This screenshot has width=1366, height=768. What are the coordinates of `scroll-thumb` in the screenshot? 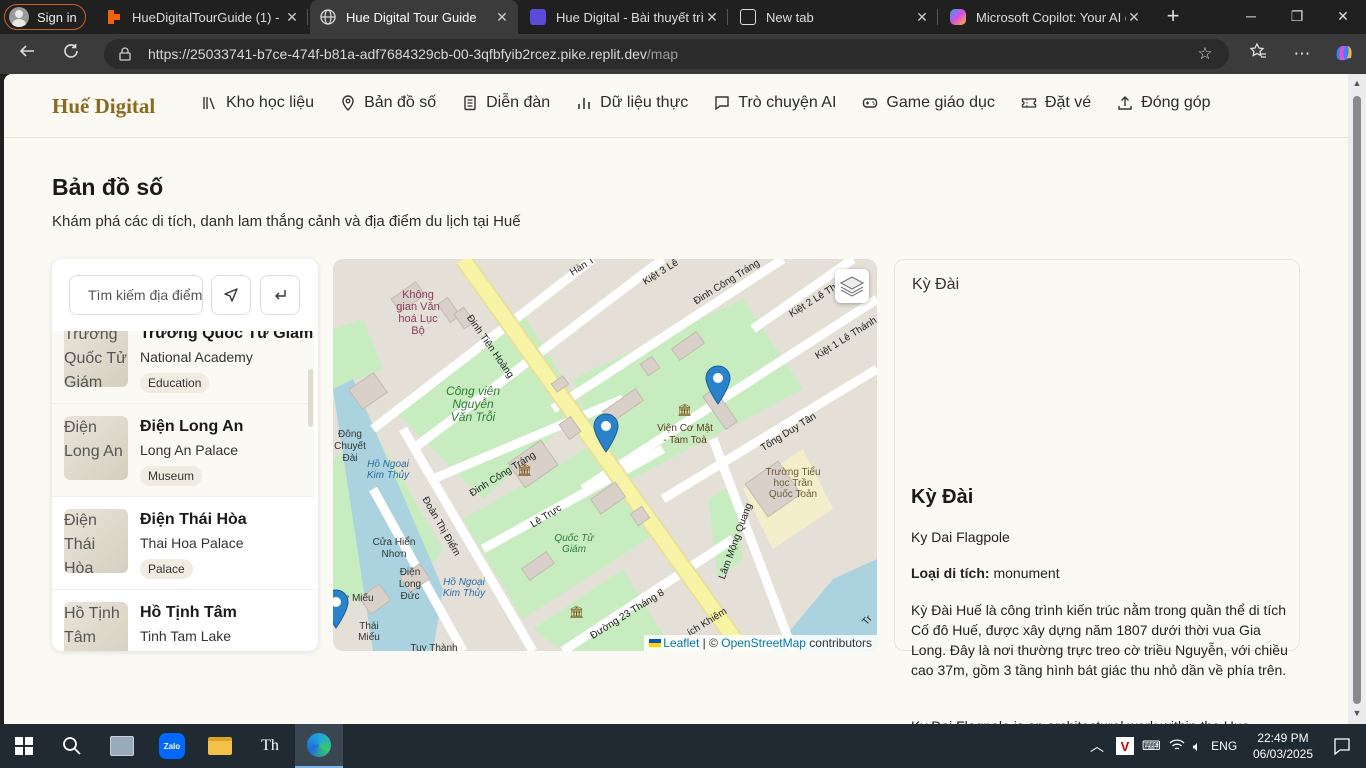 It's located at (1357, 400).